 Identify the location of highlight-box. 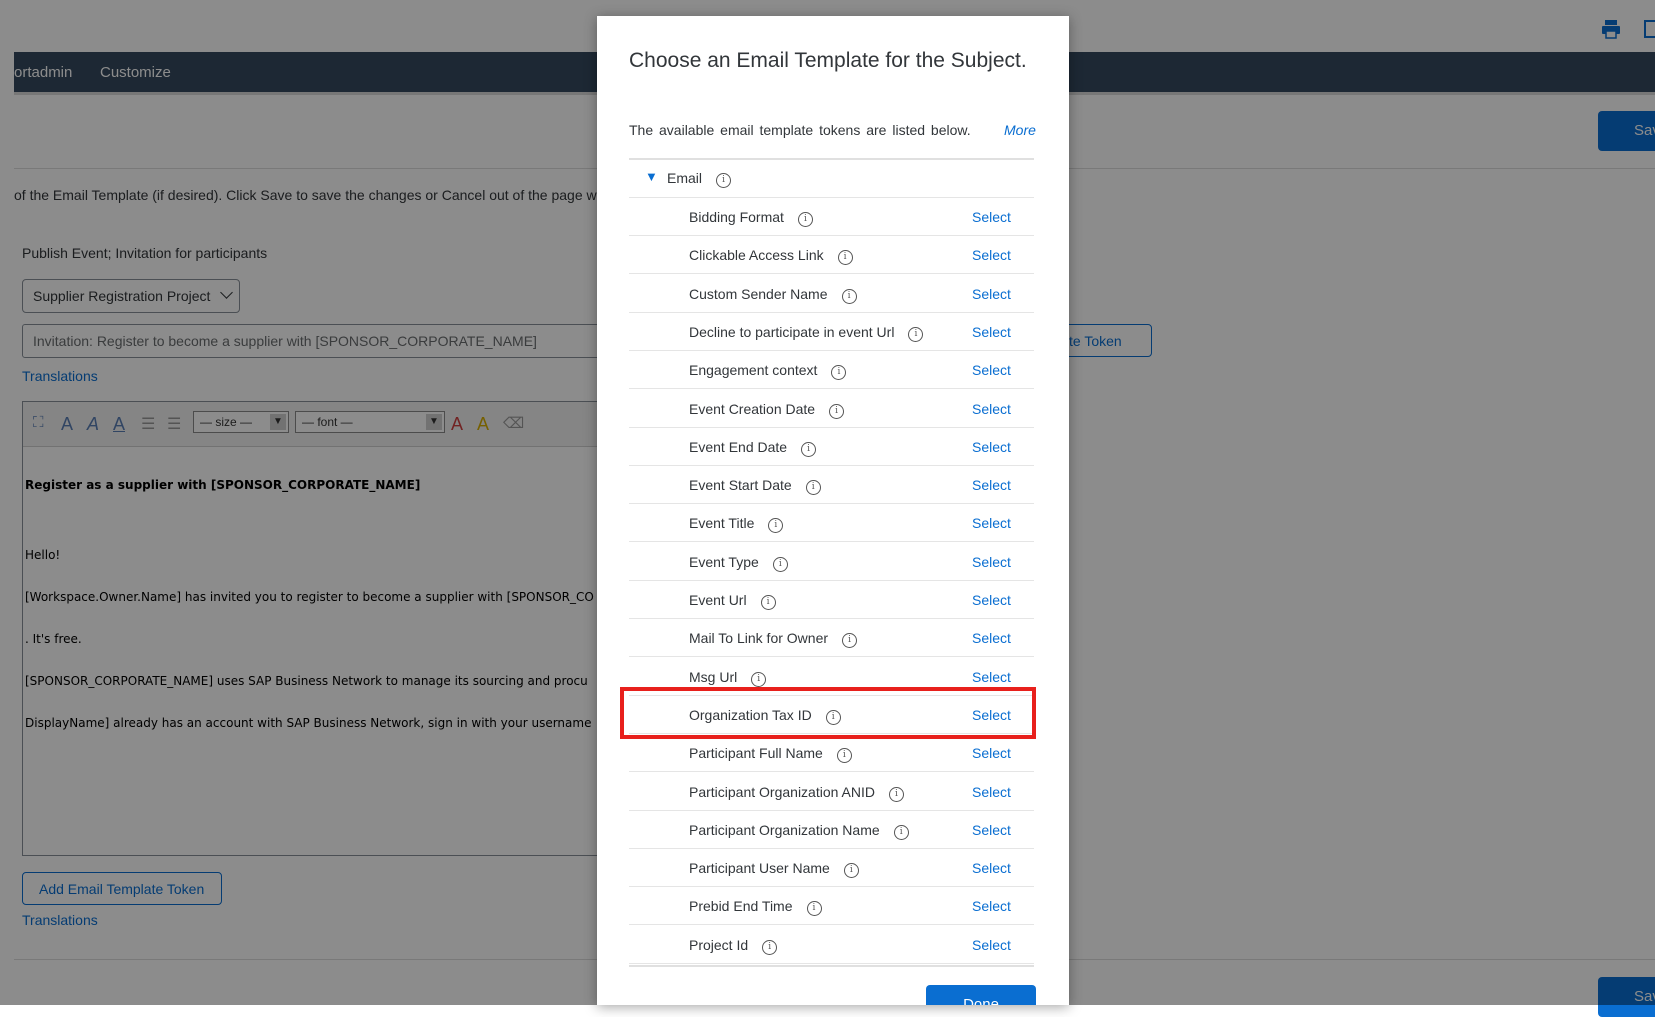
(828, 713).